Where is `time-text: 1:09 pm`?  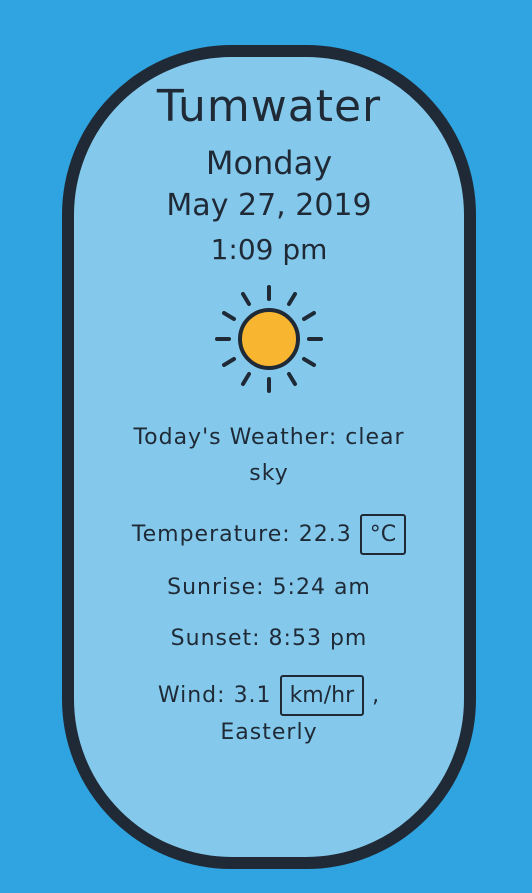 time-text: 1:09 pm is located at coordinates (269, 249).